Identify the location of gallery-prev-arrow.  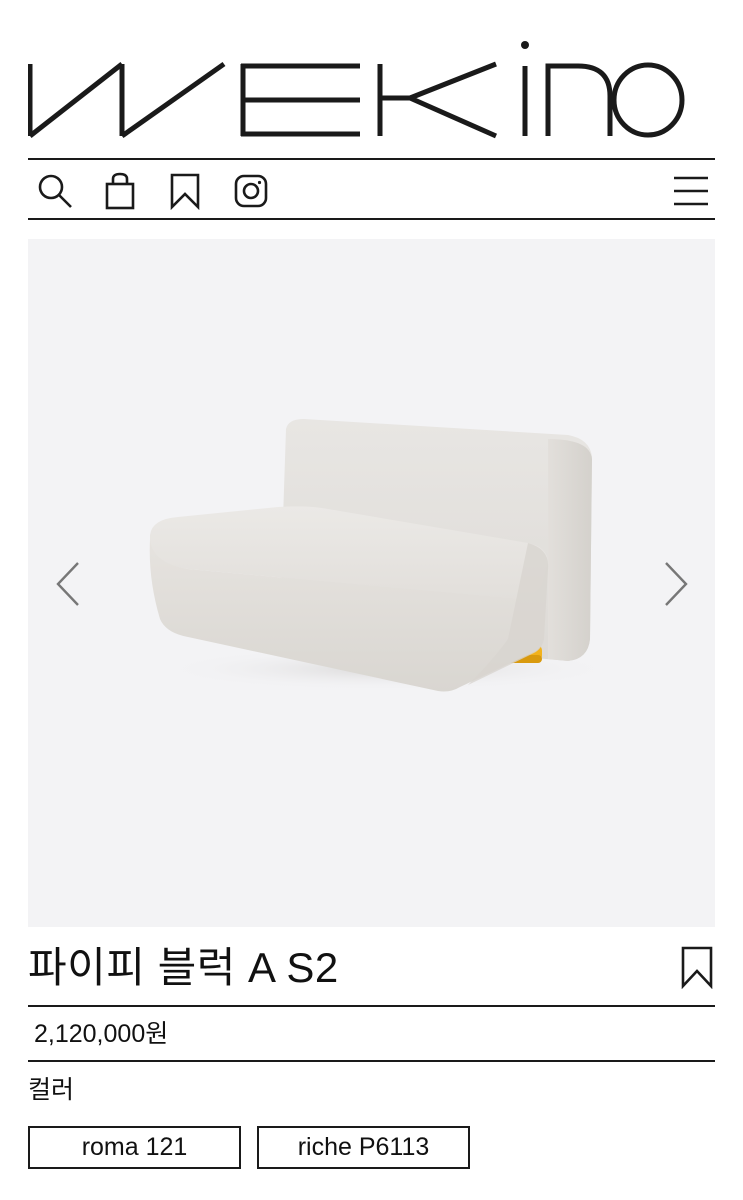
(68, 584).